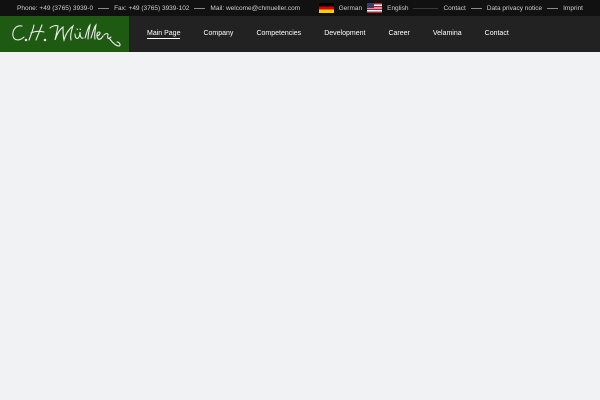 The image size is (600, 400). Describe the element at coordinates (573, 8) in the screenshot. I see `top-link-imprint: Imprint` at that location.